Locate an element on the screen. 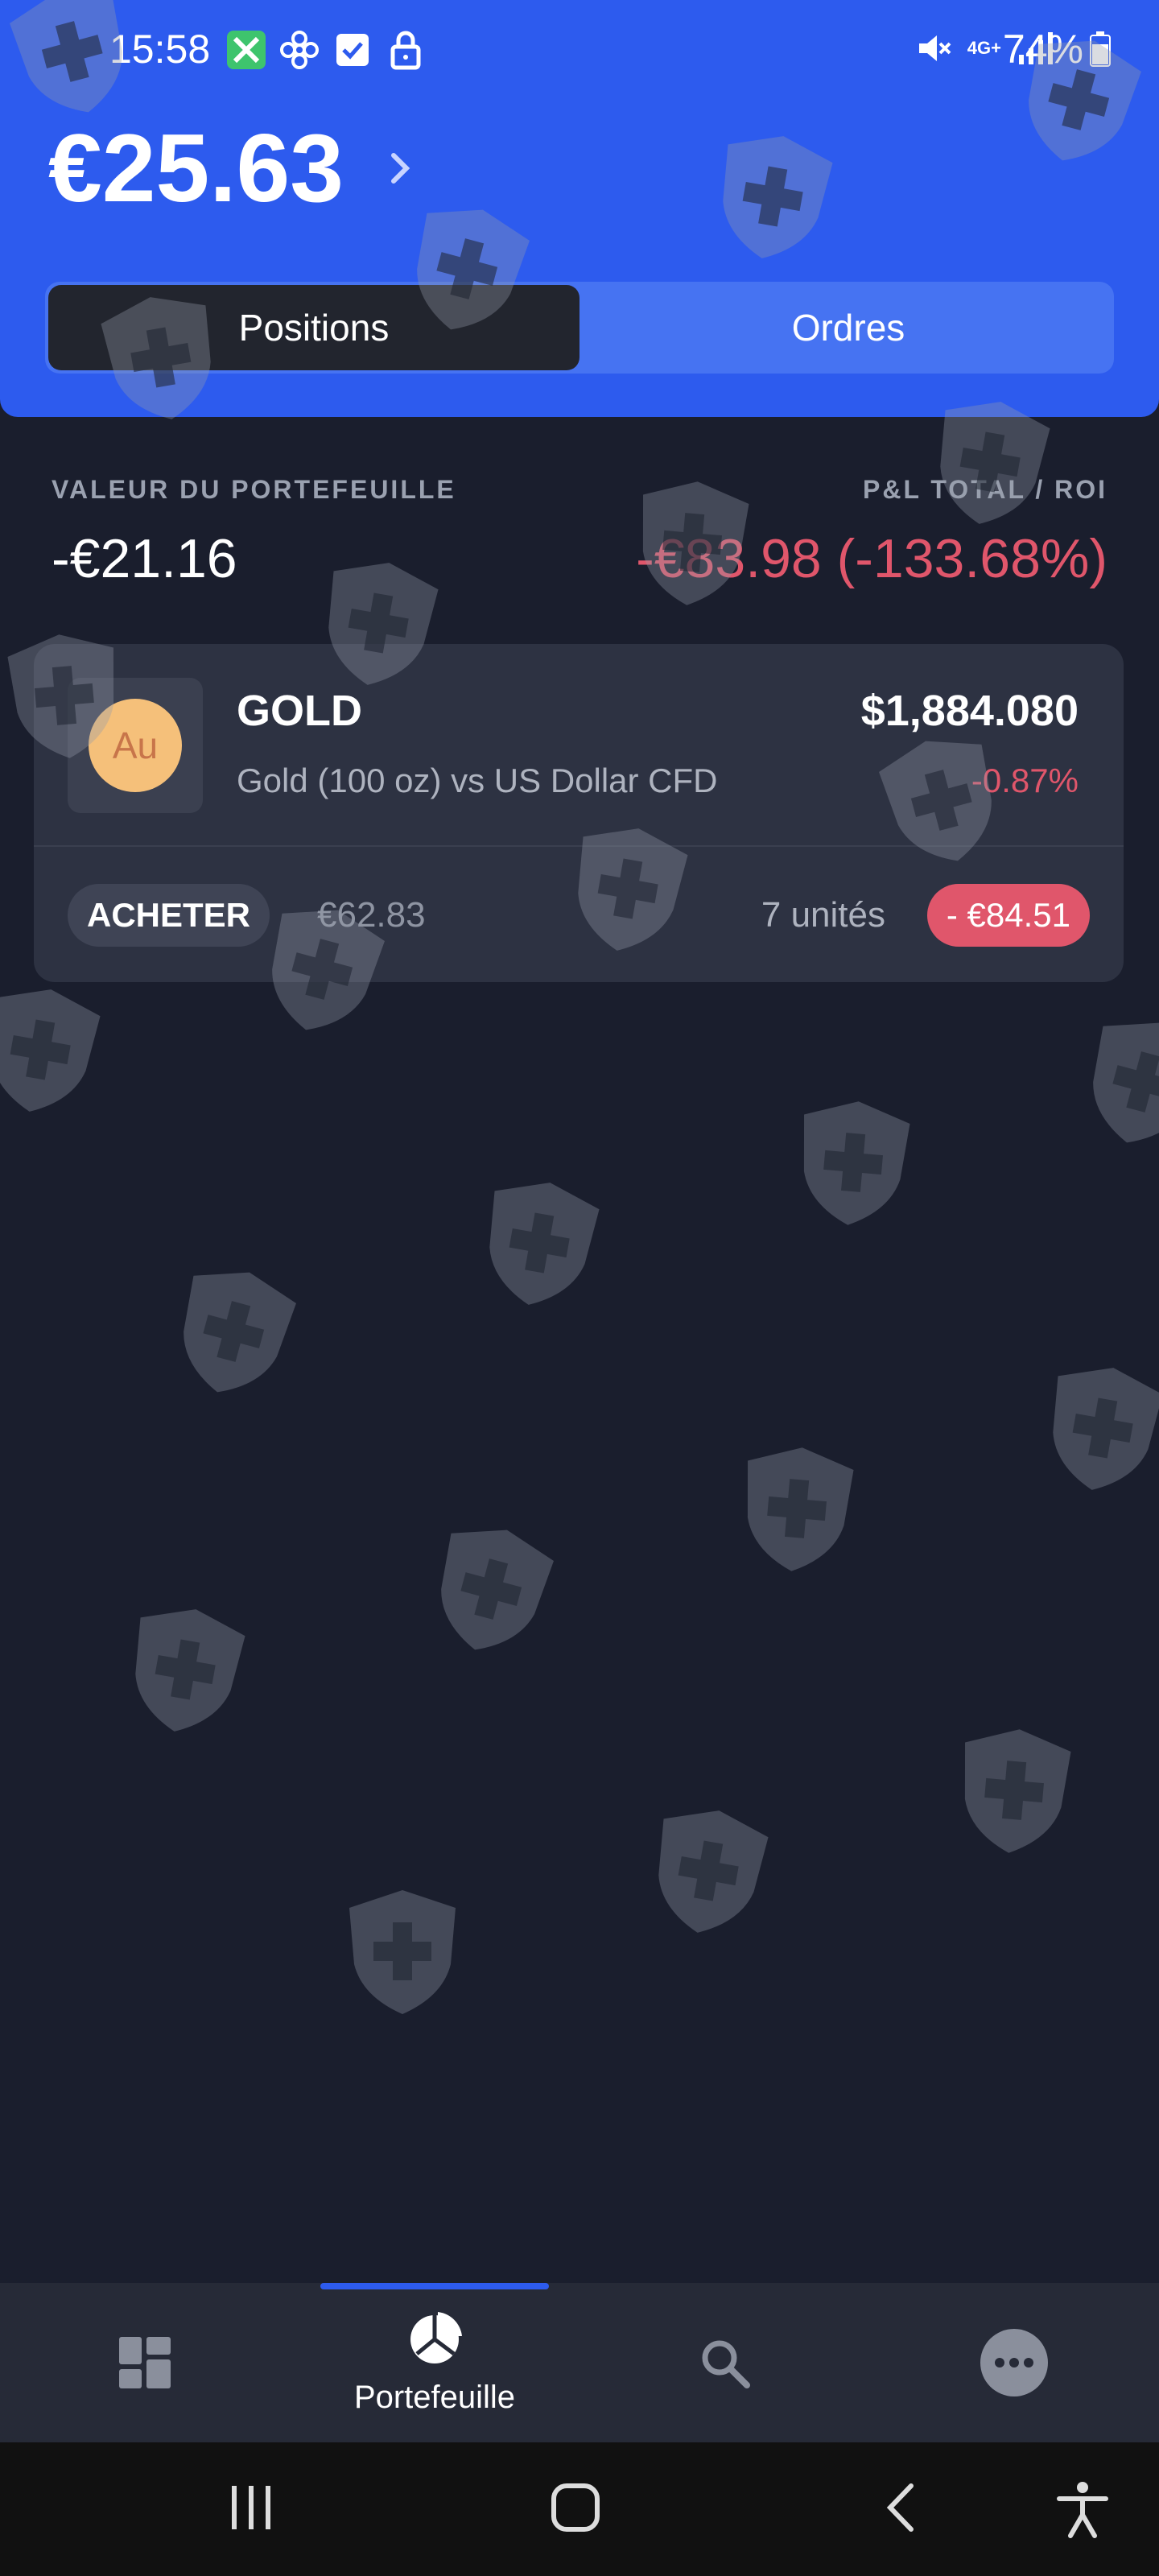 Image resolution: width=1159 pixels, height=2576 pixels. nav-more is located at coordinates (1014, 2362).